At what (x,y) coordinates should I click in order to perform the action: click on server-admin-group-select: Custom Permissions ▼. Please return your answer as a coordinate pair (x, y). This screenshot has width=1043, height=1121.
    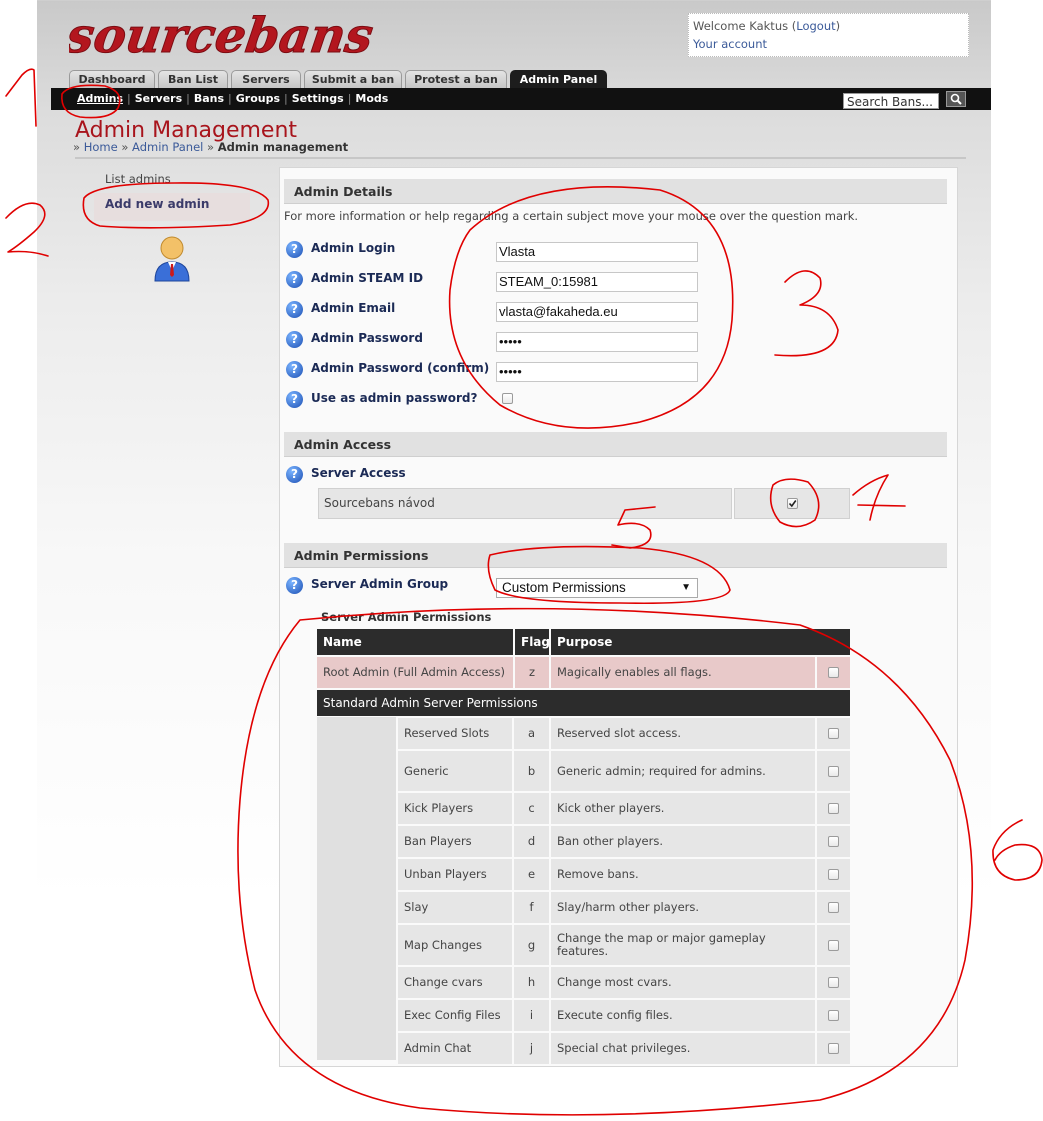
    Looking at the image, I should click on (597, 588).